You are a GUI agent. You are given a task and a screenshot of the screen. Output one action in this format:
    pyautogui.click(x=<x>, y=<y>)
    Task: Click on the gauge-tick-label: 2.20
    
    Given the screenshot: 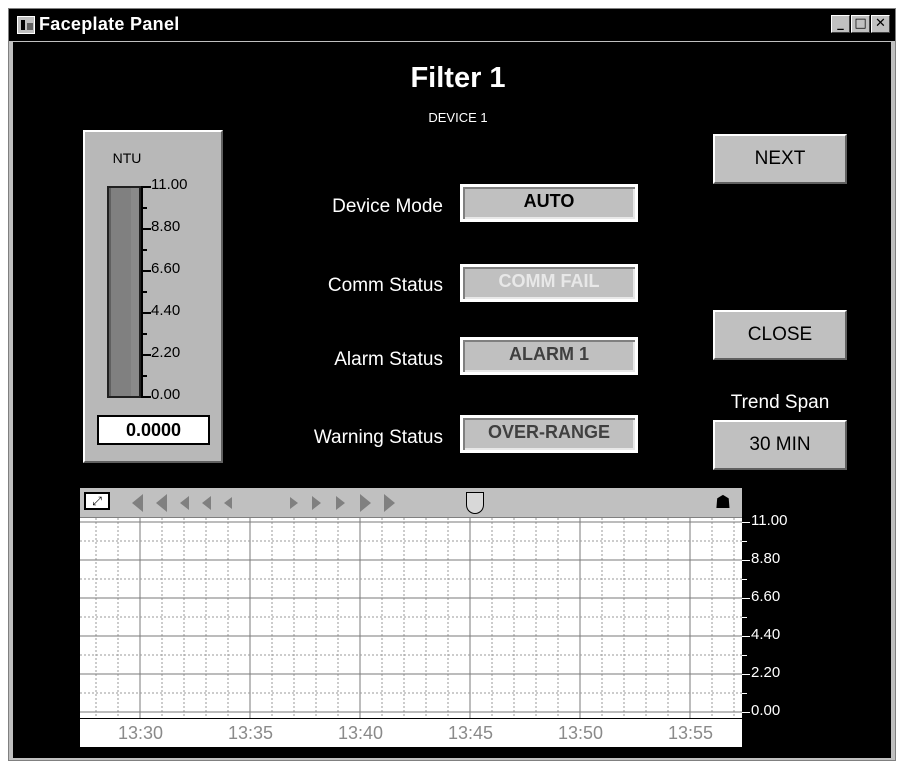 What is the action you would take?
    pyautogui.click(x=166, y=352)
    